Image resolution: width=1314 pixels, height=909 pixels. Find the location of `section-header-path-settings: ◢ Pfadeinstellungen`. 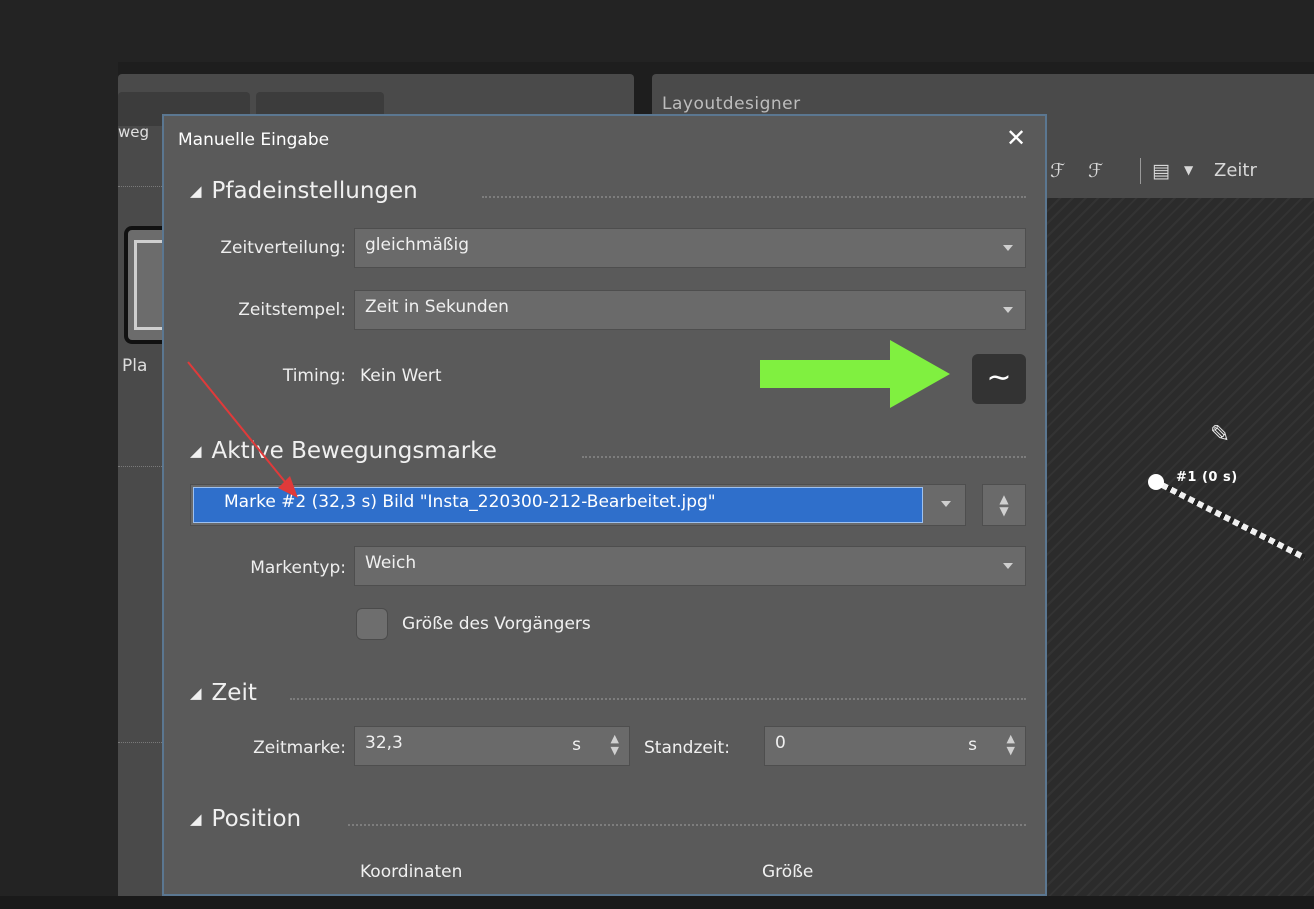

section-header-path-settings: ◢ Pfadeinstellungen is located at coordinates (304, 191).